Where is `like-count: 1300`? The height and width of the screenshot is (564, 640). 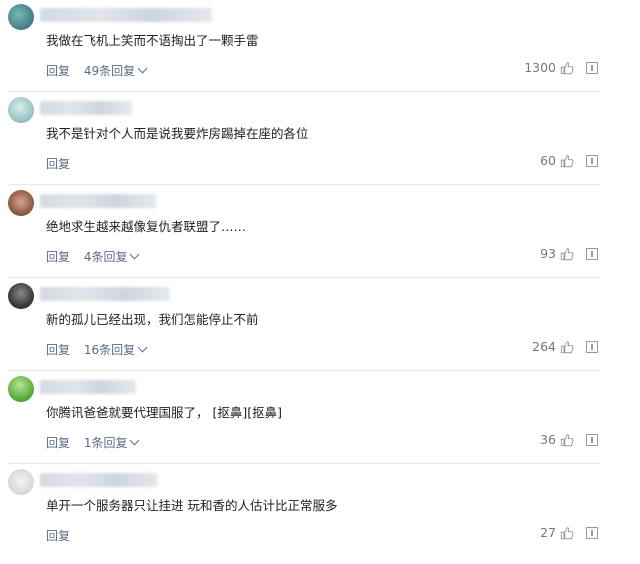
like-count: 1300 is located at coordinates (540, 67).